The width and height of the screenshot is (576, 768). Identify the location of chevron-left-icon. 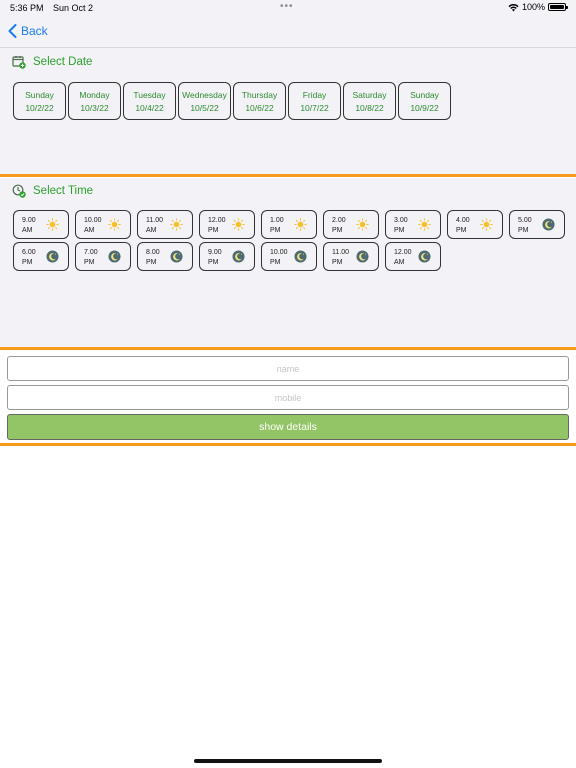
(12, 31).